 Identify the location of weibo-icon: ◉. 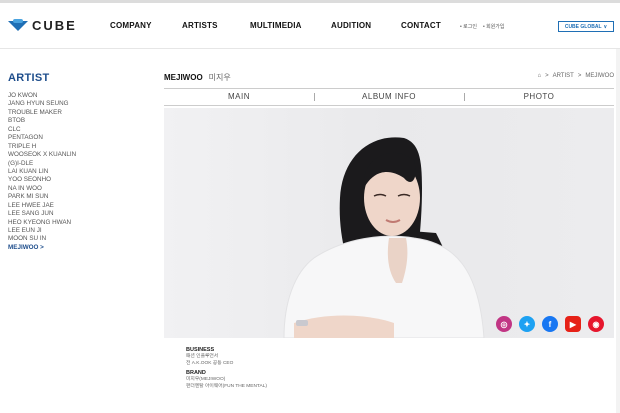
(596, 324).